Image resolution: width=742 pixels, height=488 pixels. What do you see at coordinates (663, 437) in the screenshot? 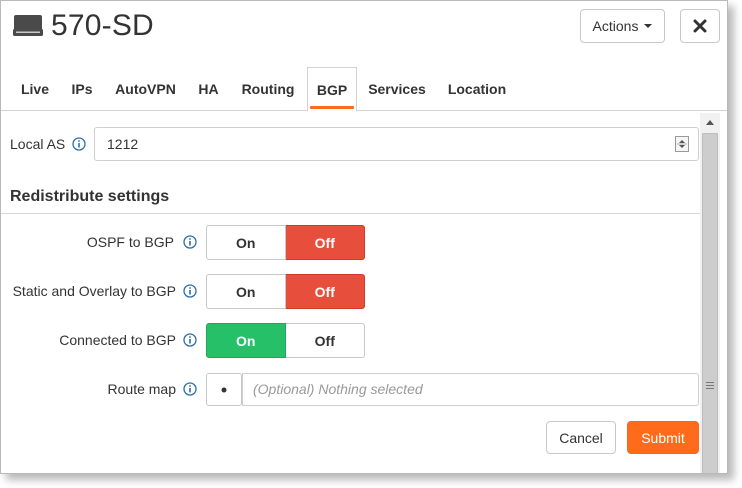
I see `submit-button: Submit` at bounding box center [663, 437].